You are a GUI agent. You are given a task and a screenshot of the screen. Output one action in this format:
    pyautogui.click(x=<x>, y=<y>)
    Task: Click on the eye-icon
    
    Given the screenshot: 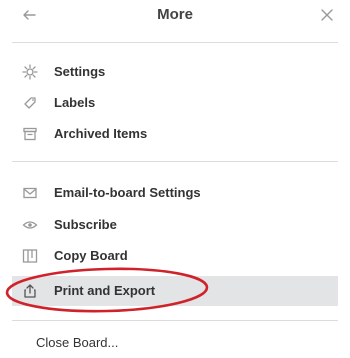 What is the action you would take?
    pyautogui.click(x=30, y=225)
    